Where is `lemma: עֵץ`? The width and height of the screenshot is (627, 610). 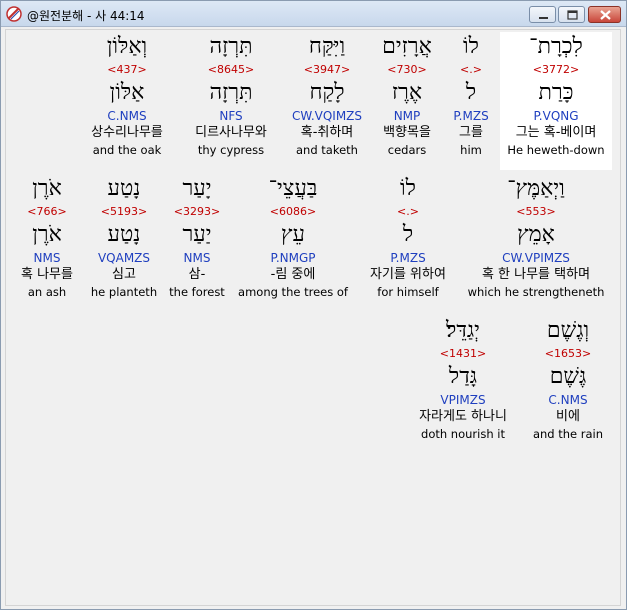
lemma: עֵץ is located at coordinates (293, 234).